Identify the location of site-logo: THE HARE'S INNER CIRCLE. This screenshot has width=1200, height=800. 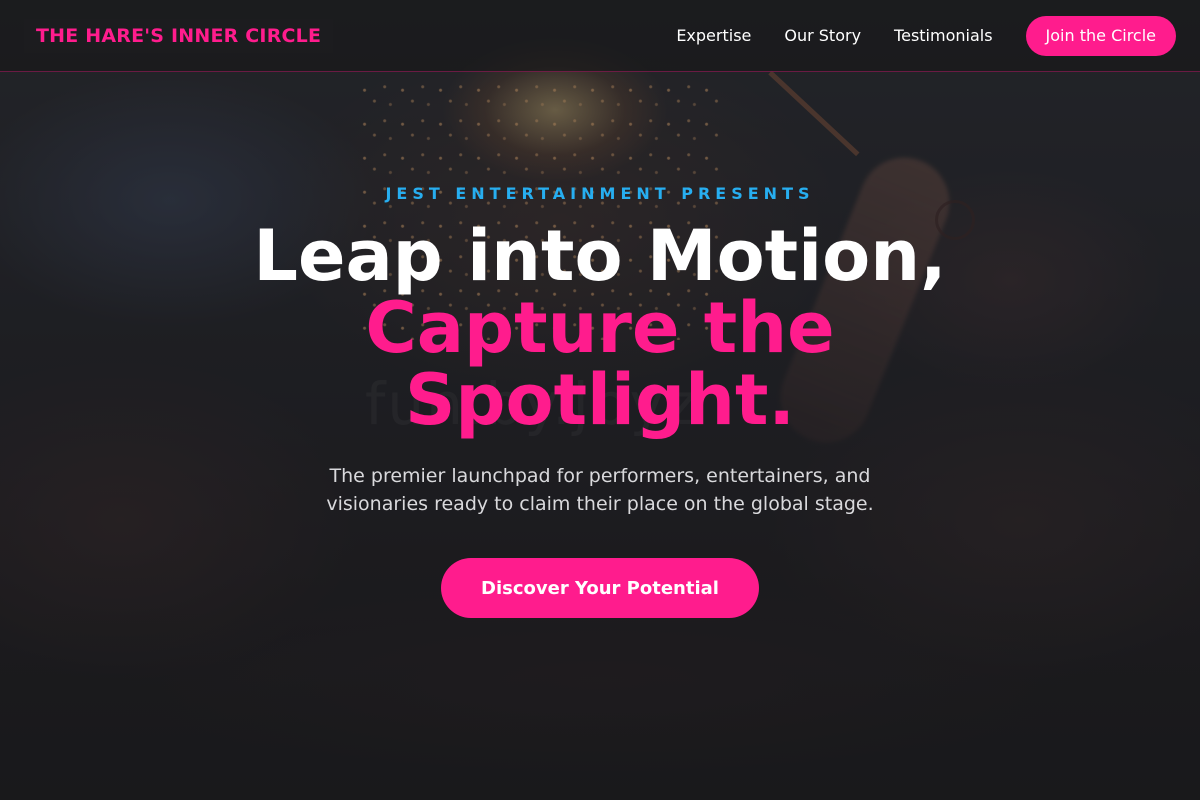
(179, 35).